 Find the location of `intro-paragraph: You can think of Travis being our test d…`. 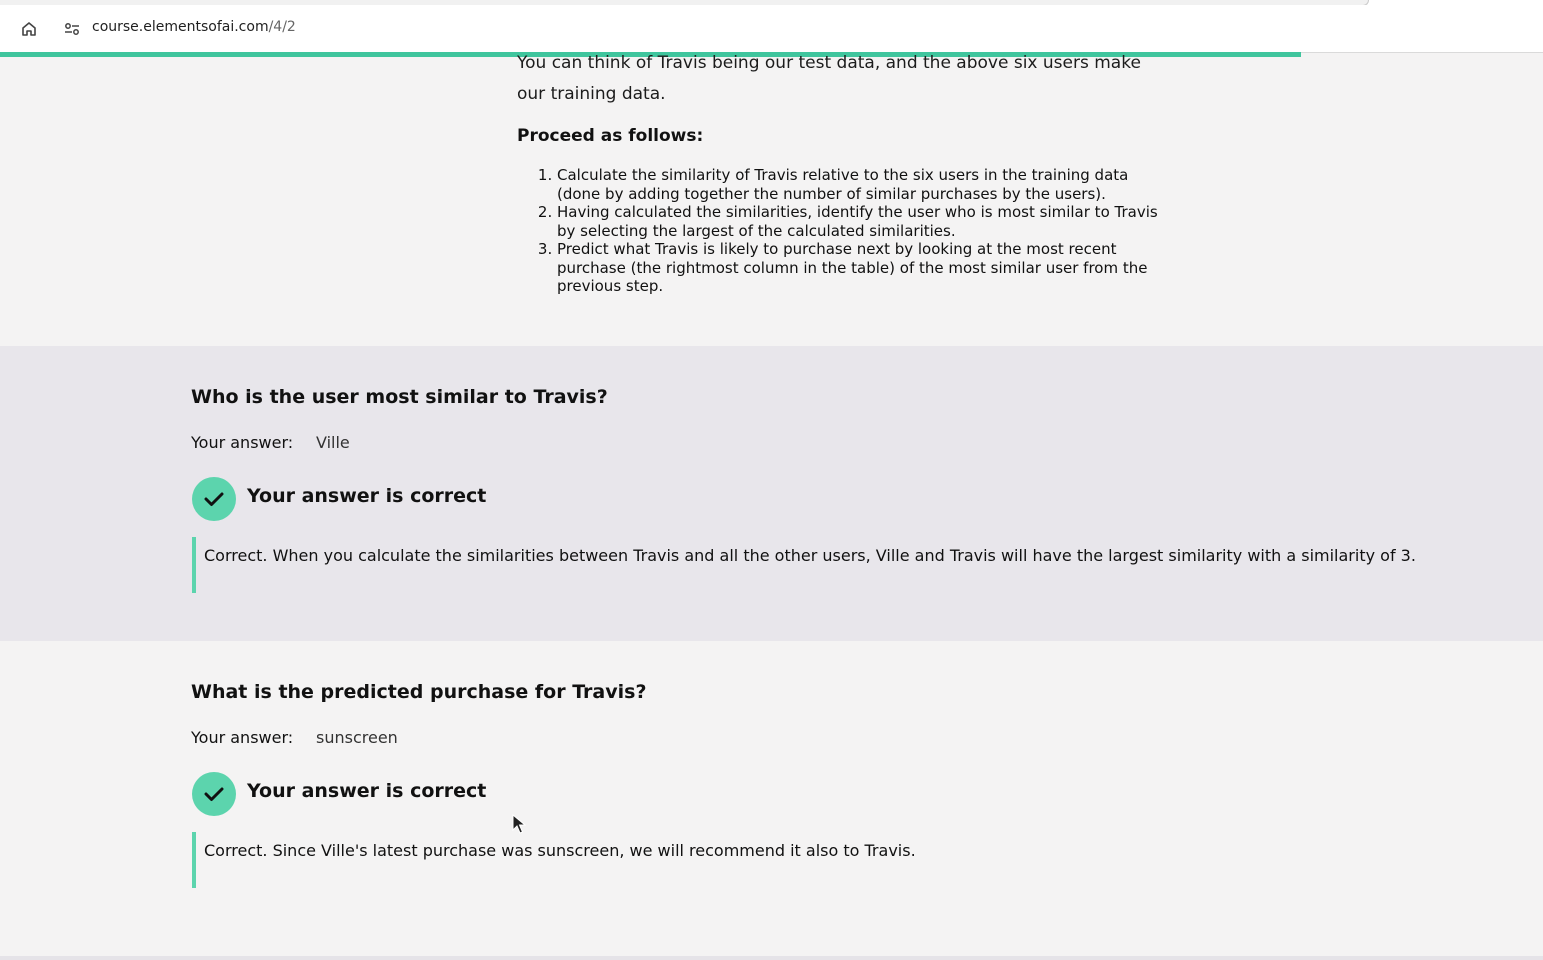

intro-paragraph: You can think of Travis being our test d… is located at coordinates (829, 78).